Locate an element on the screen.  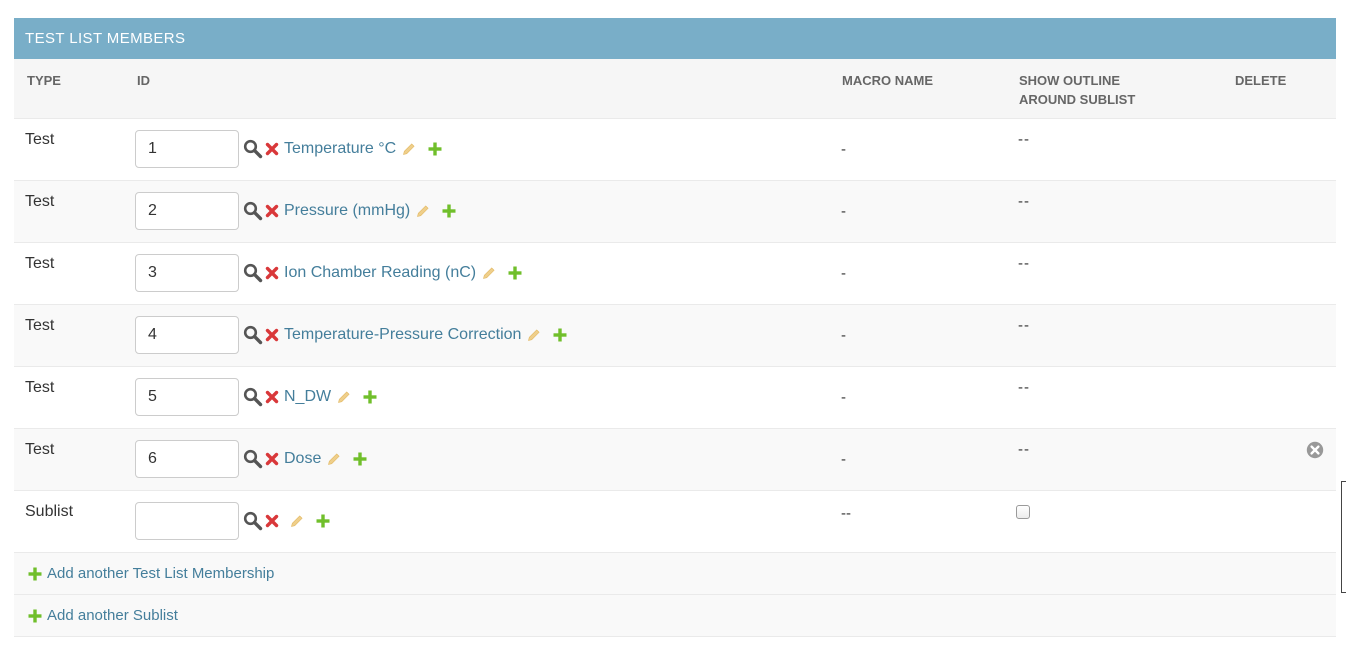
related-widgets: Temperature °C is located at coordinates (342, 149).